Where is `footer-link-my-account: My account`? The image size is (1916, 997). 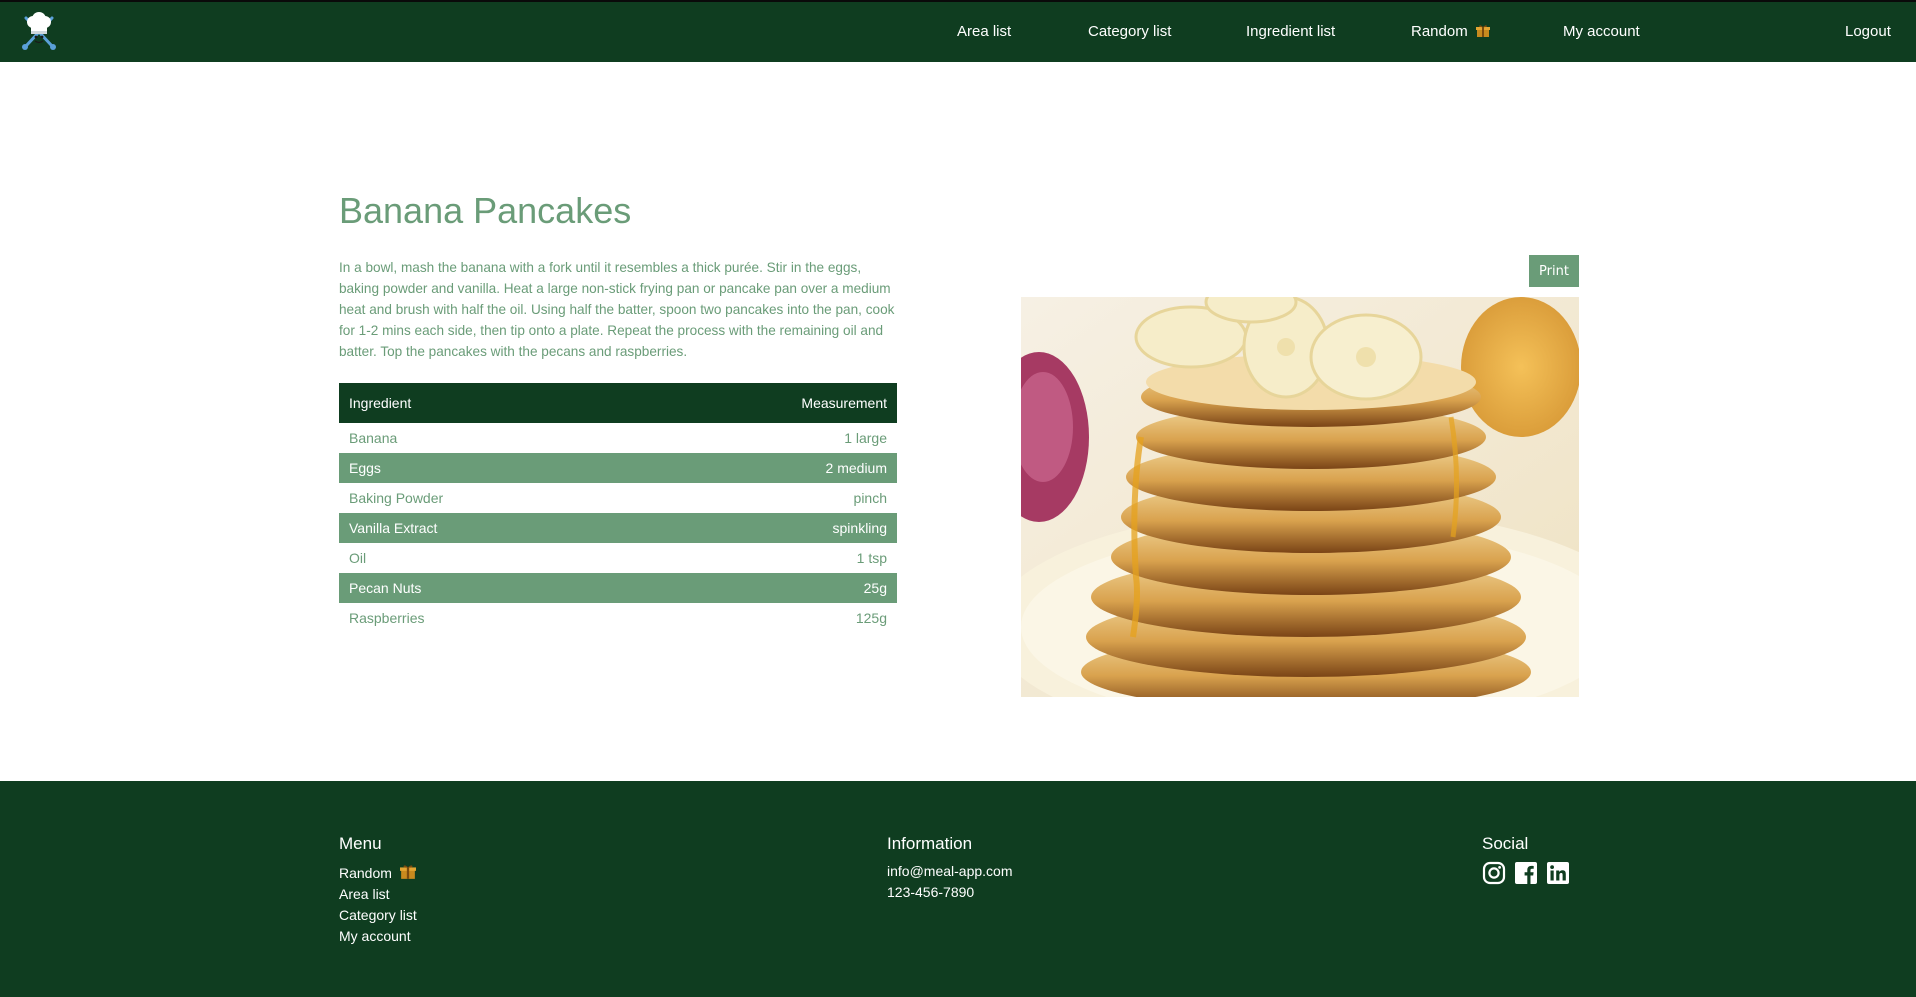 footer-link-my-account: My account is located at coordinates (375, 936).